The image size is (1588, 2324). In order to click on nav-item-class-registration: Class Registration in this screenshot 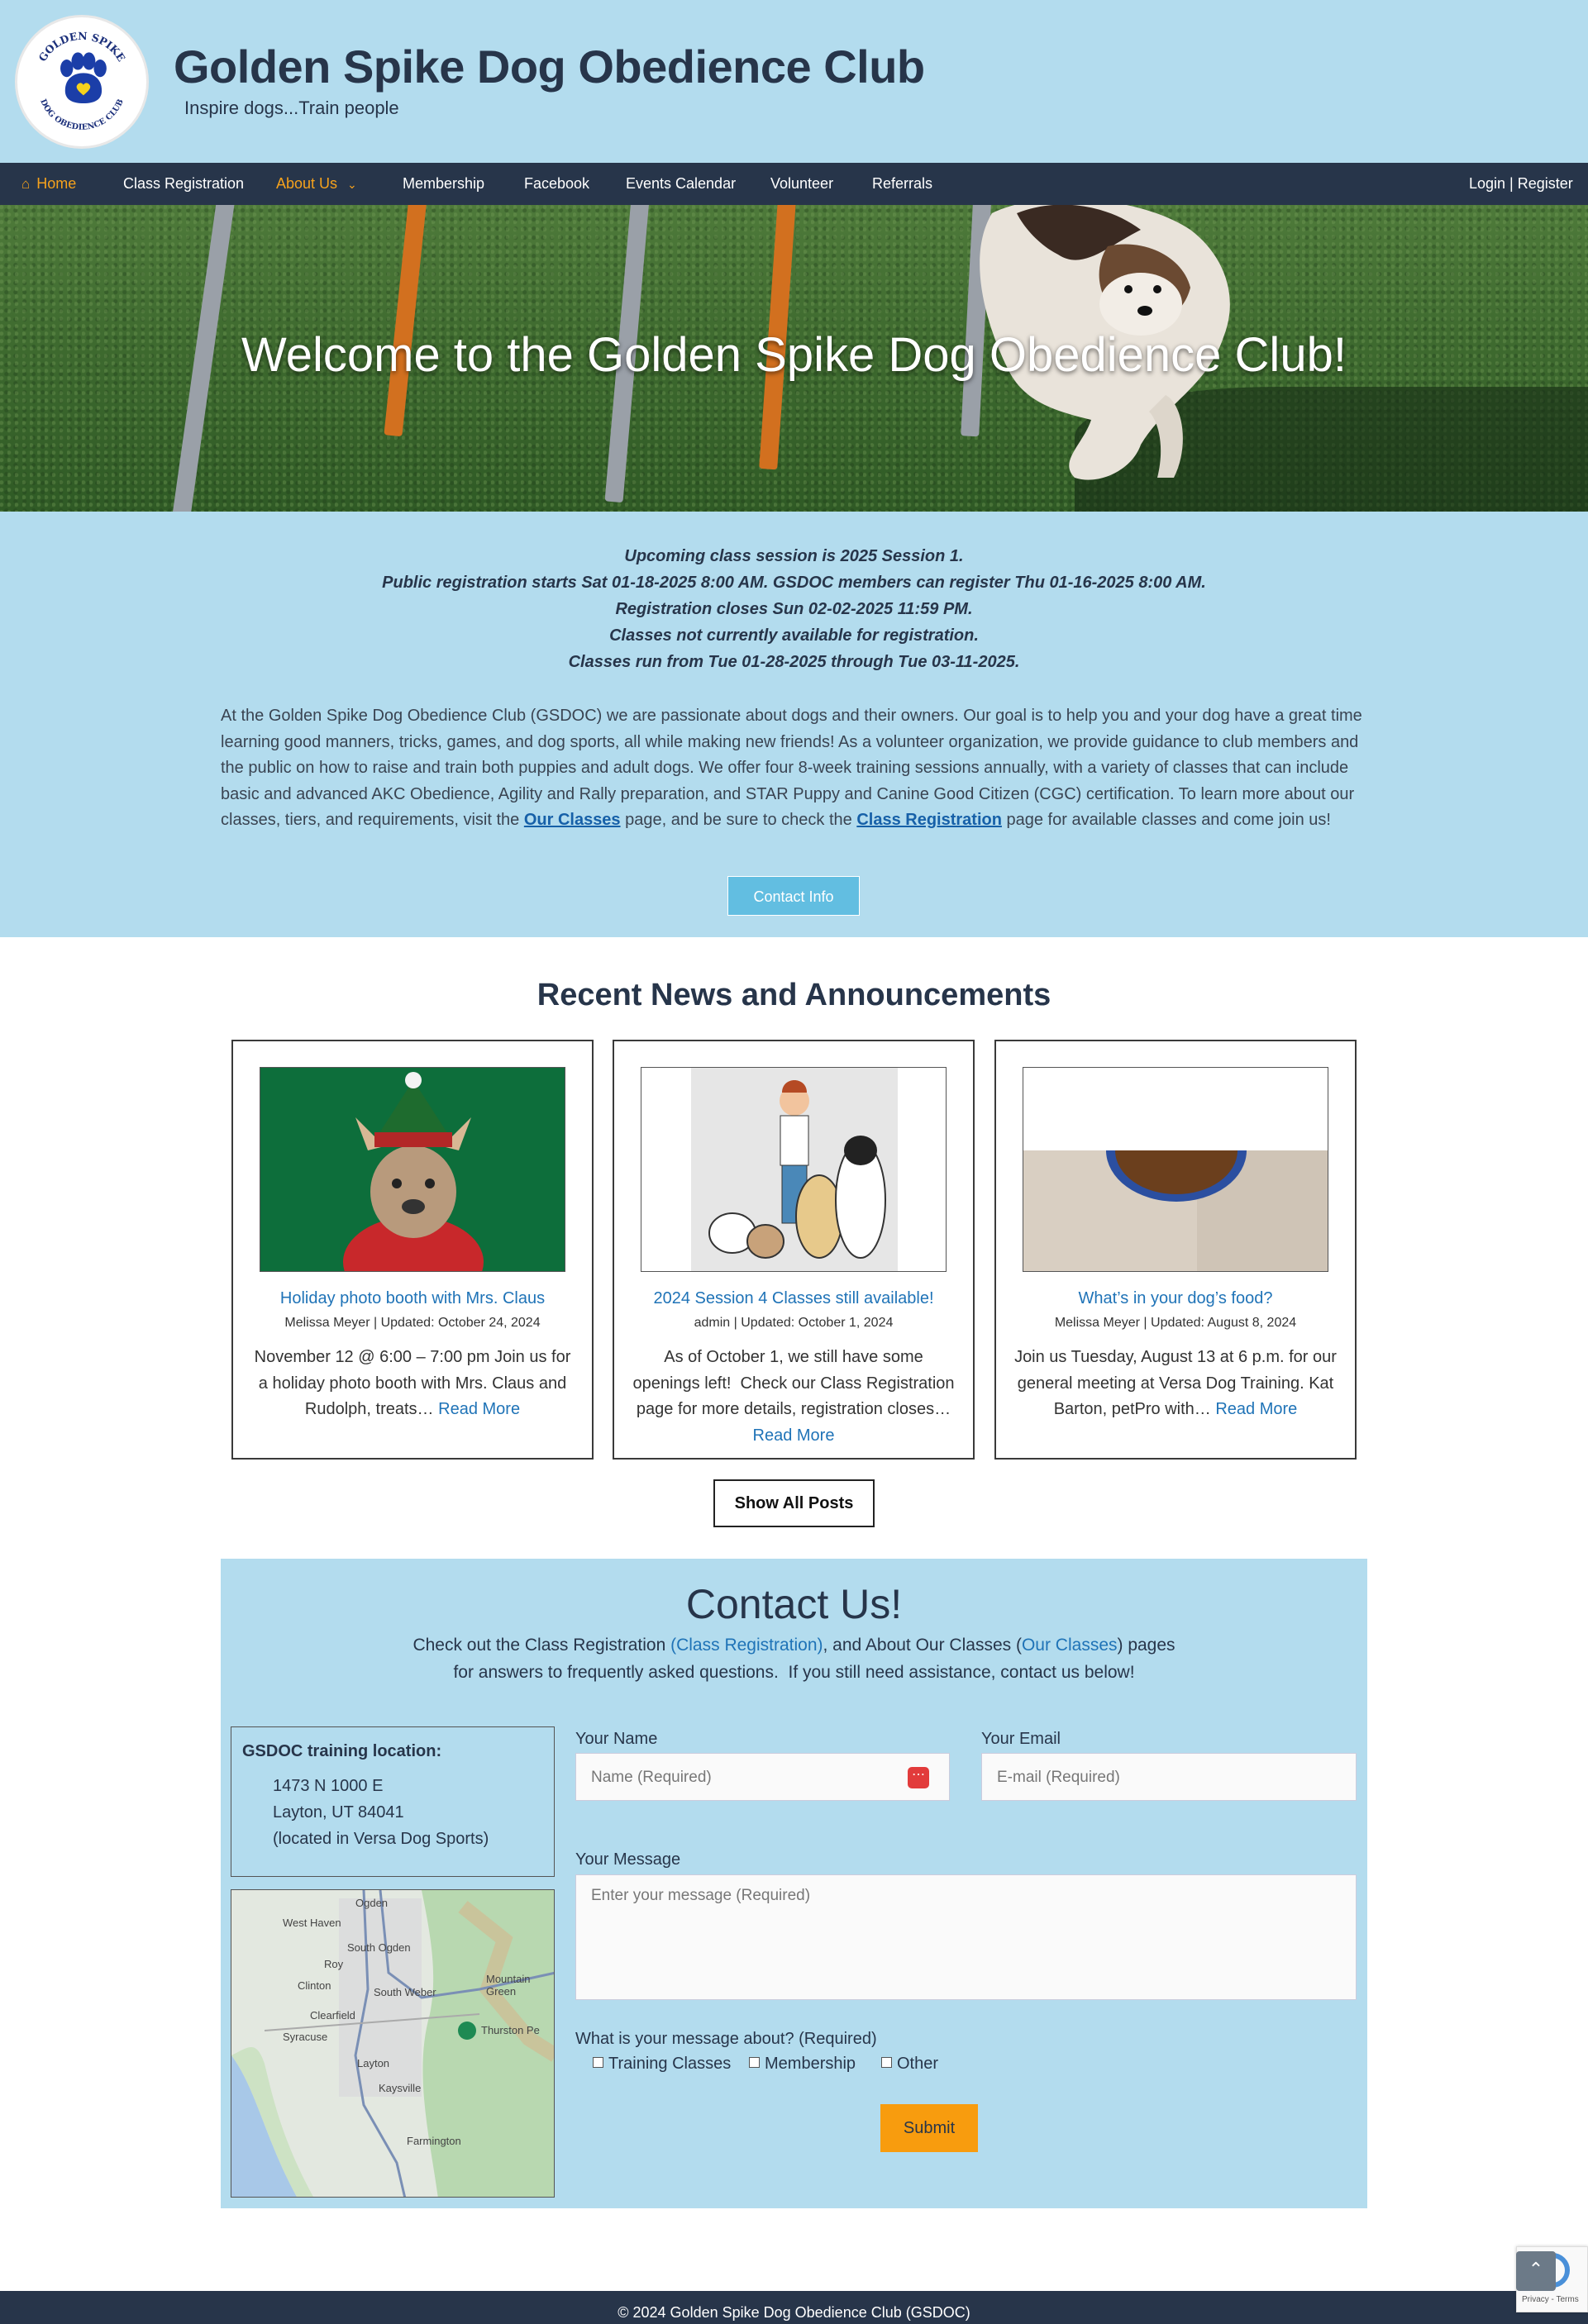, I will do `click(184, 184)`.